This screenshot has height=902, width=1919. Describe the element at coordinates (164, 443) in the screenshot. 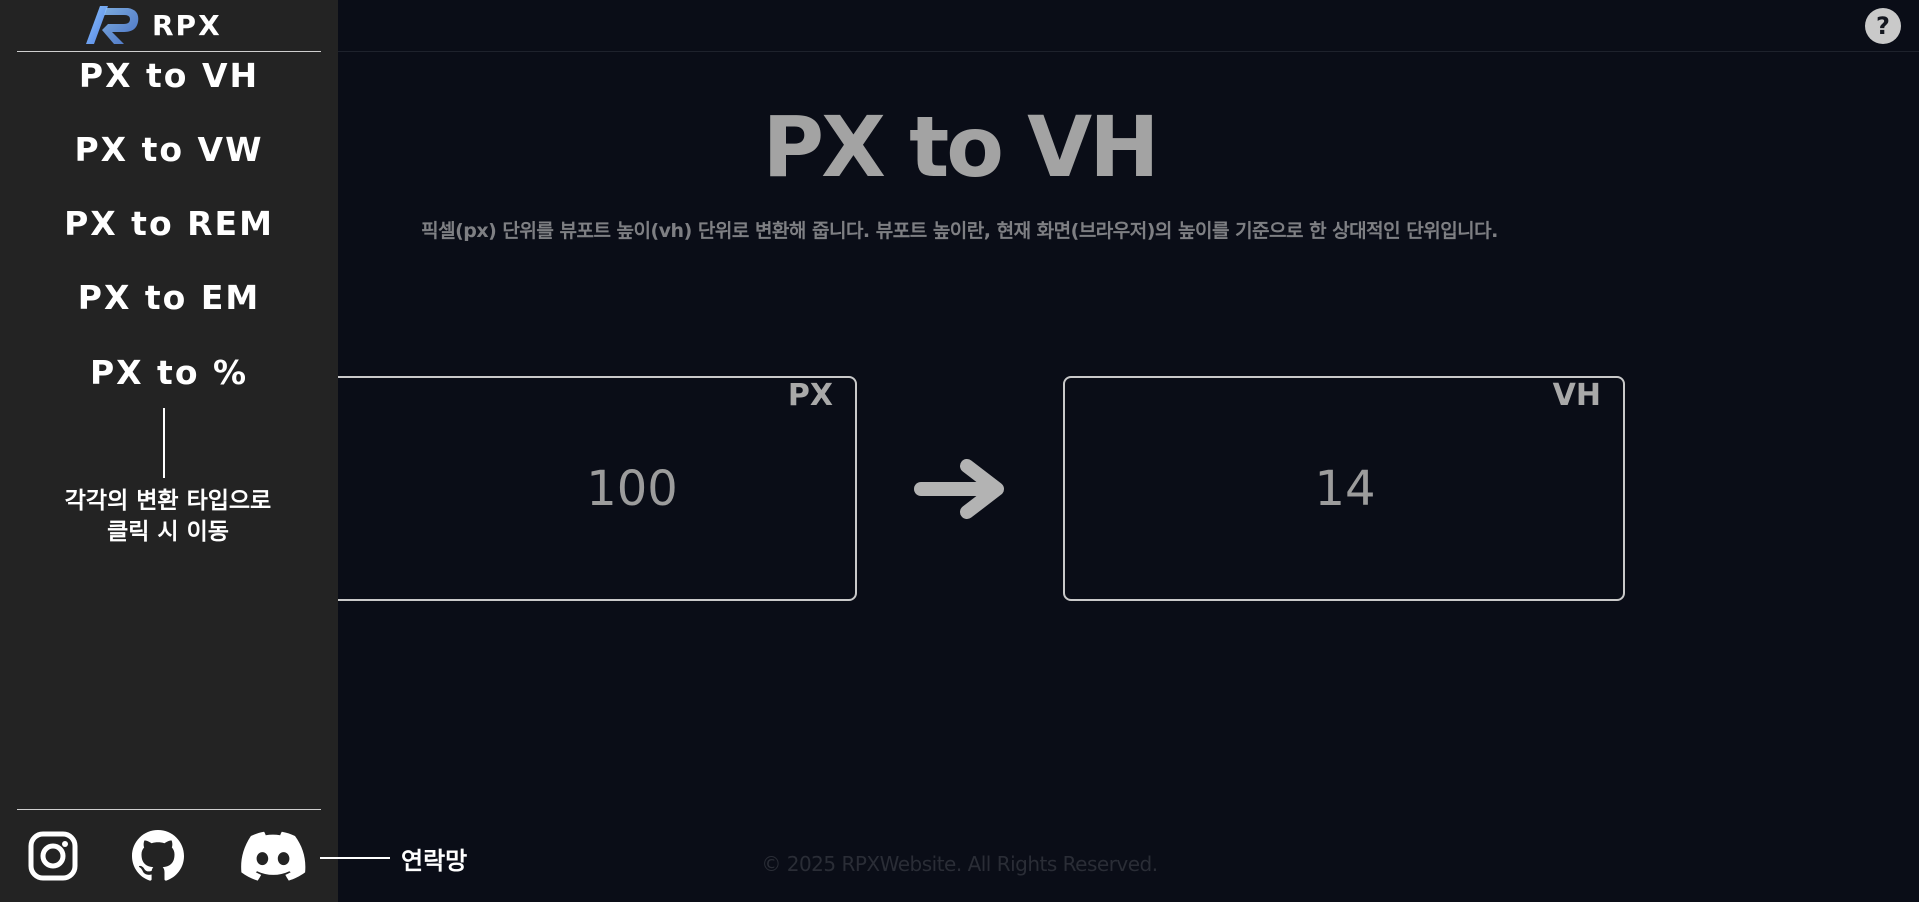

I see `annotation-line-nav` at that location.